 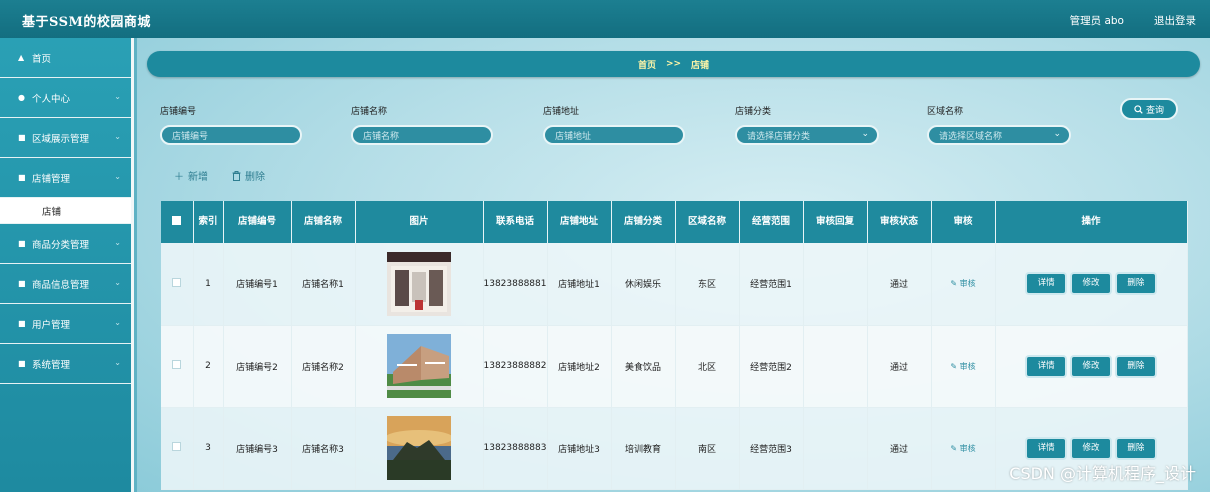 I want to click on area-name-select: 请选择区域名称 ⌄, so click(x=999, y=135).